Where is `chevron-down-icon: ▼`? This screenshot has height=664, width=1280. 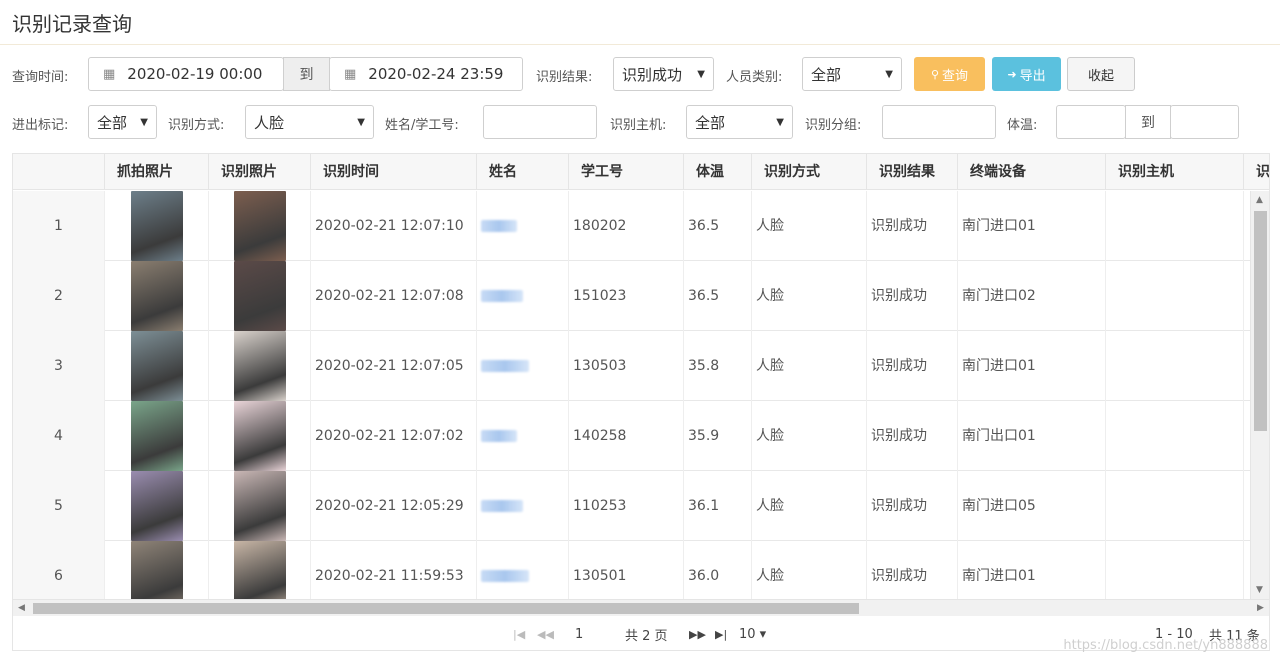
chevron-down-icon: ▼ is located at coordinates (780, 122).